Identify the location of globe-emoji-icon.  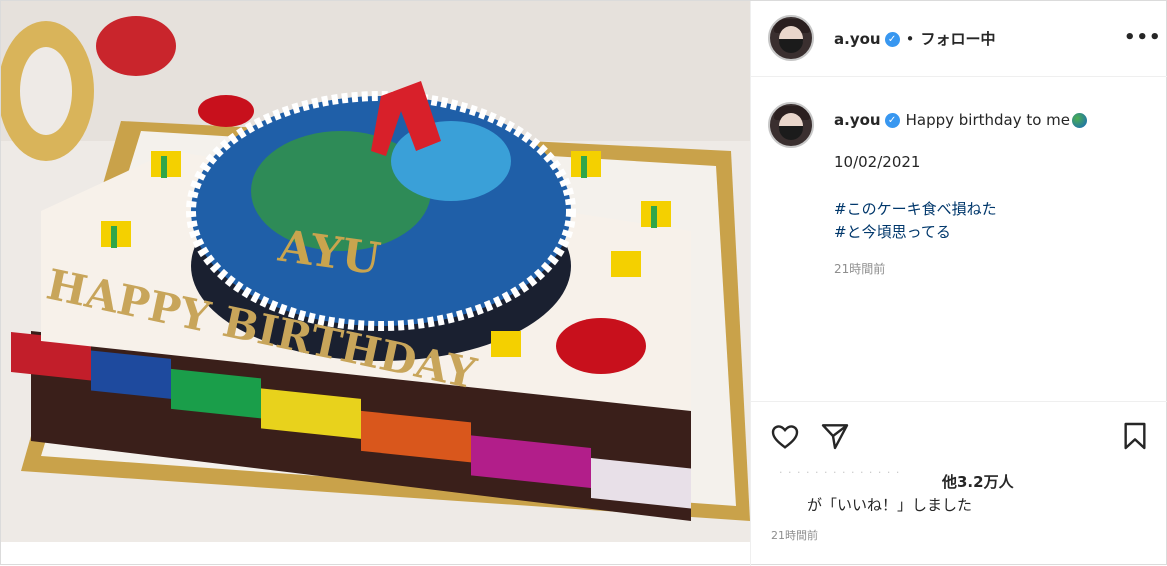
(1080, 120).